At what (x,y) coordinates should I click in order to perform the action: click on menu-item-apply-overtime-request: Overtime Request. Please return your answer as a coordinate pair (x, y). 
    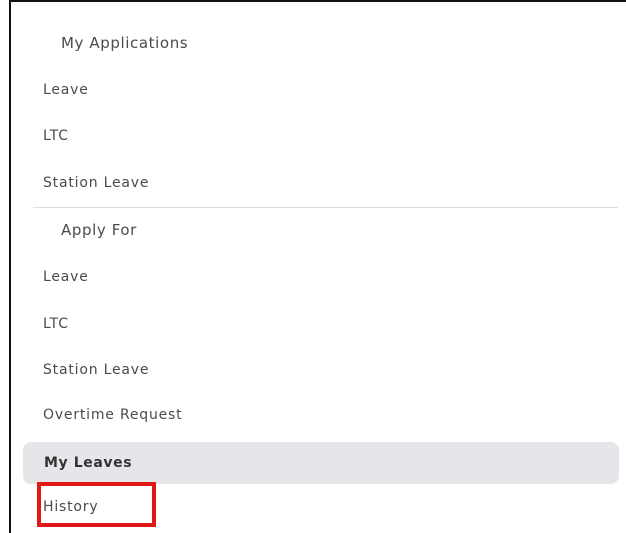
    Looking at the image, I should click on (112, 415).